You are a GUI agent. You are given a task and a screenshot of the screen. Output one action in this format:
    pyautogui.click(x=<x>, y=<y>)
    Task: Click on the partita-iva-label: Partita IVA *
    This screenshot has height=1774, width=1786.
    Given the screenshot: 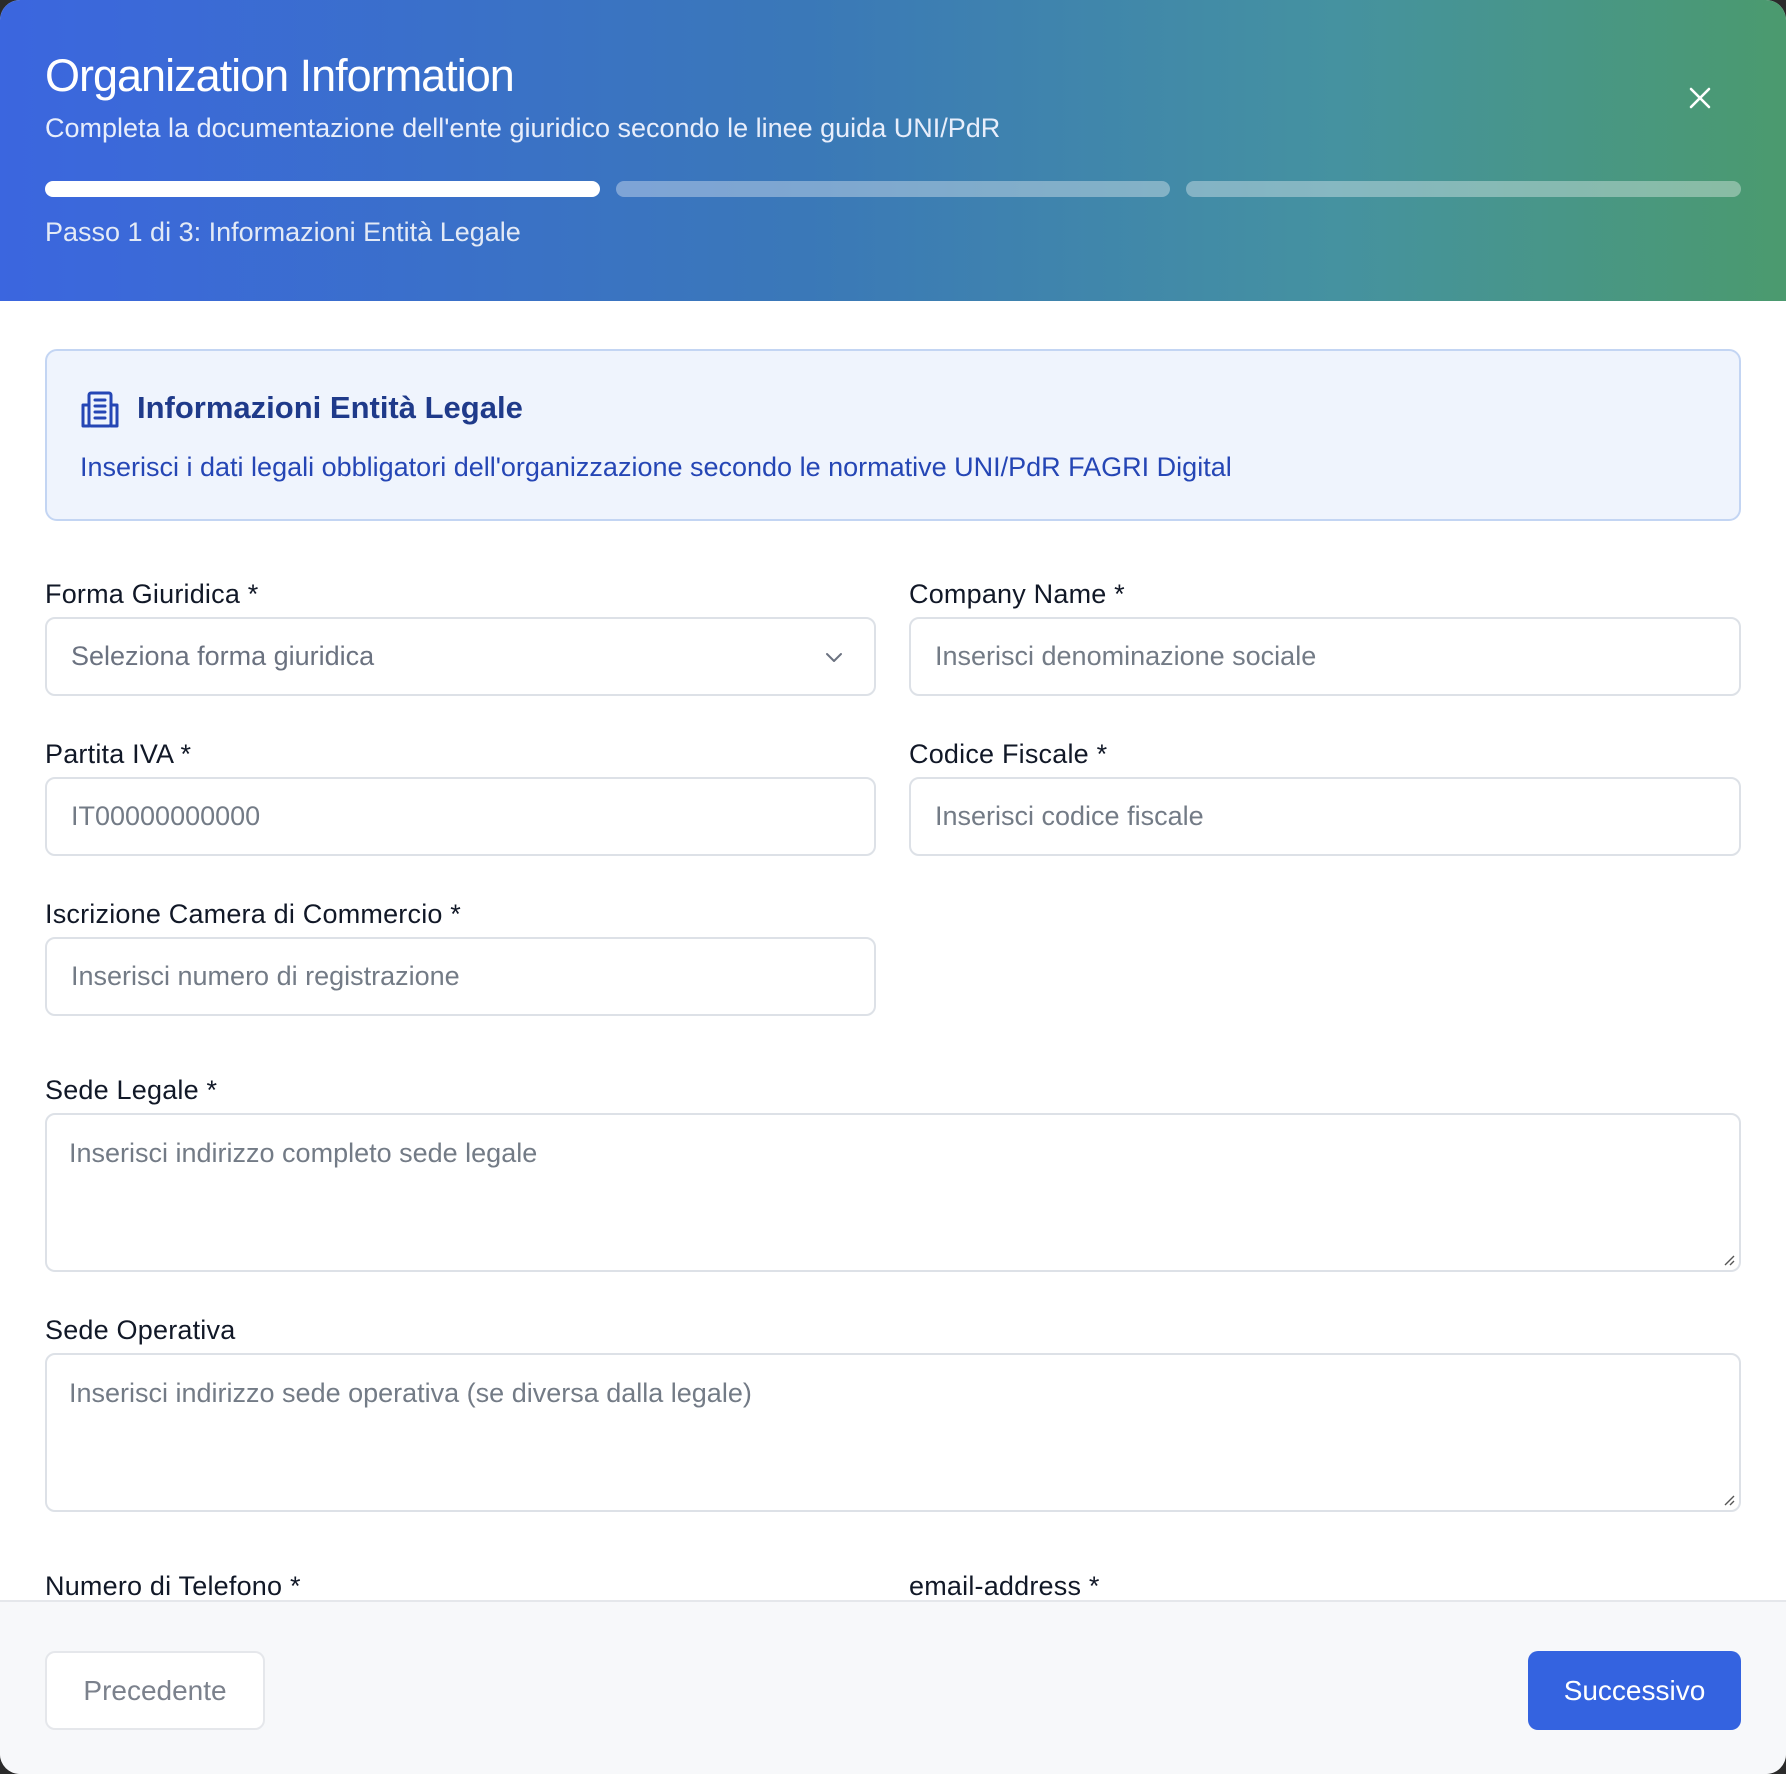 What is the action you would take?
    pyautogui.click(x=118, y=754)
    